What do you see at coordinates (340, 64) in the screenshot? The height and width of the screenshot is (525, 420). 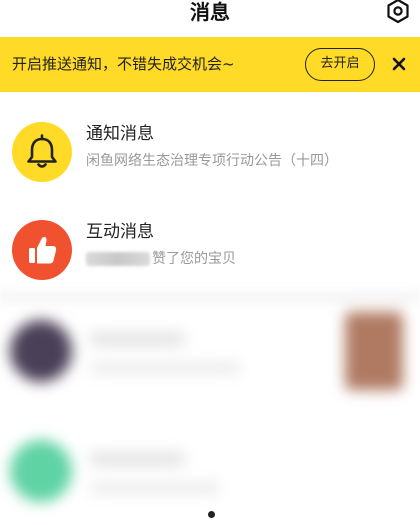 I see `enable-push-button: 去开启` at bounding box center [340, 64].